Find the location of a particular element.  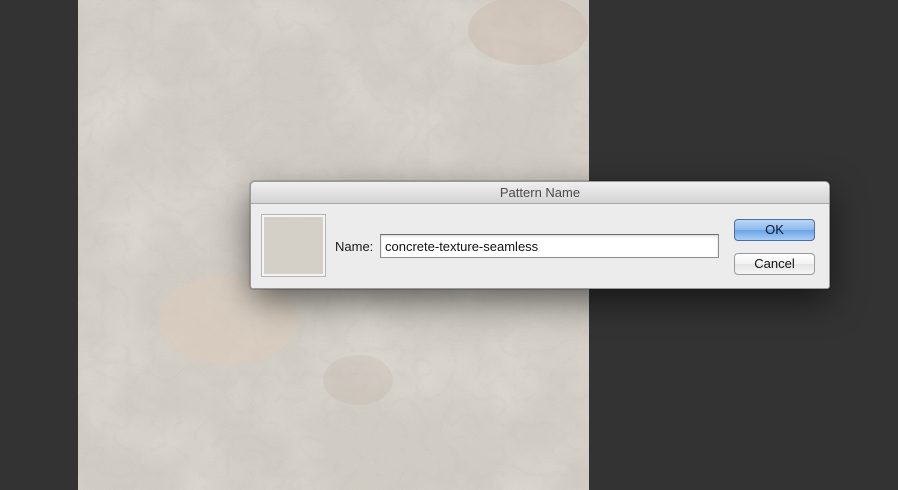

dialog-title: Pattern Name is located at coordinates (540, 193).